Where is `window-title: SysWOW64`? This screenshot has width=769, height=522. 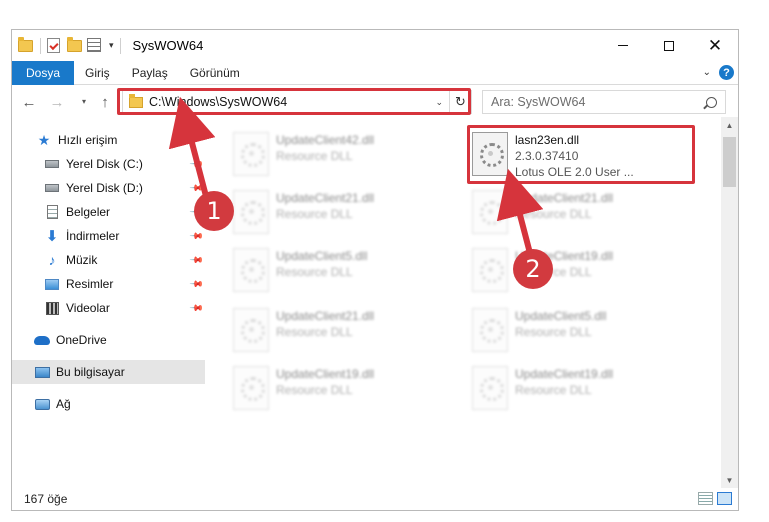 window-title: SysWOW64 is located at coordinates (168, 45).